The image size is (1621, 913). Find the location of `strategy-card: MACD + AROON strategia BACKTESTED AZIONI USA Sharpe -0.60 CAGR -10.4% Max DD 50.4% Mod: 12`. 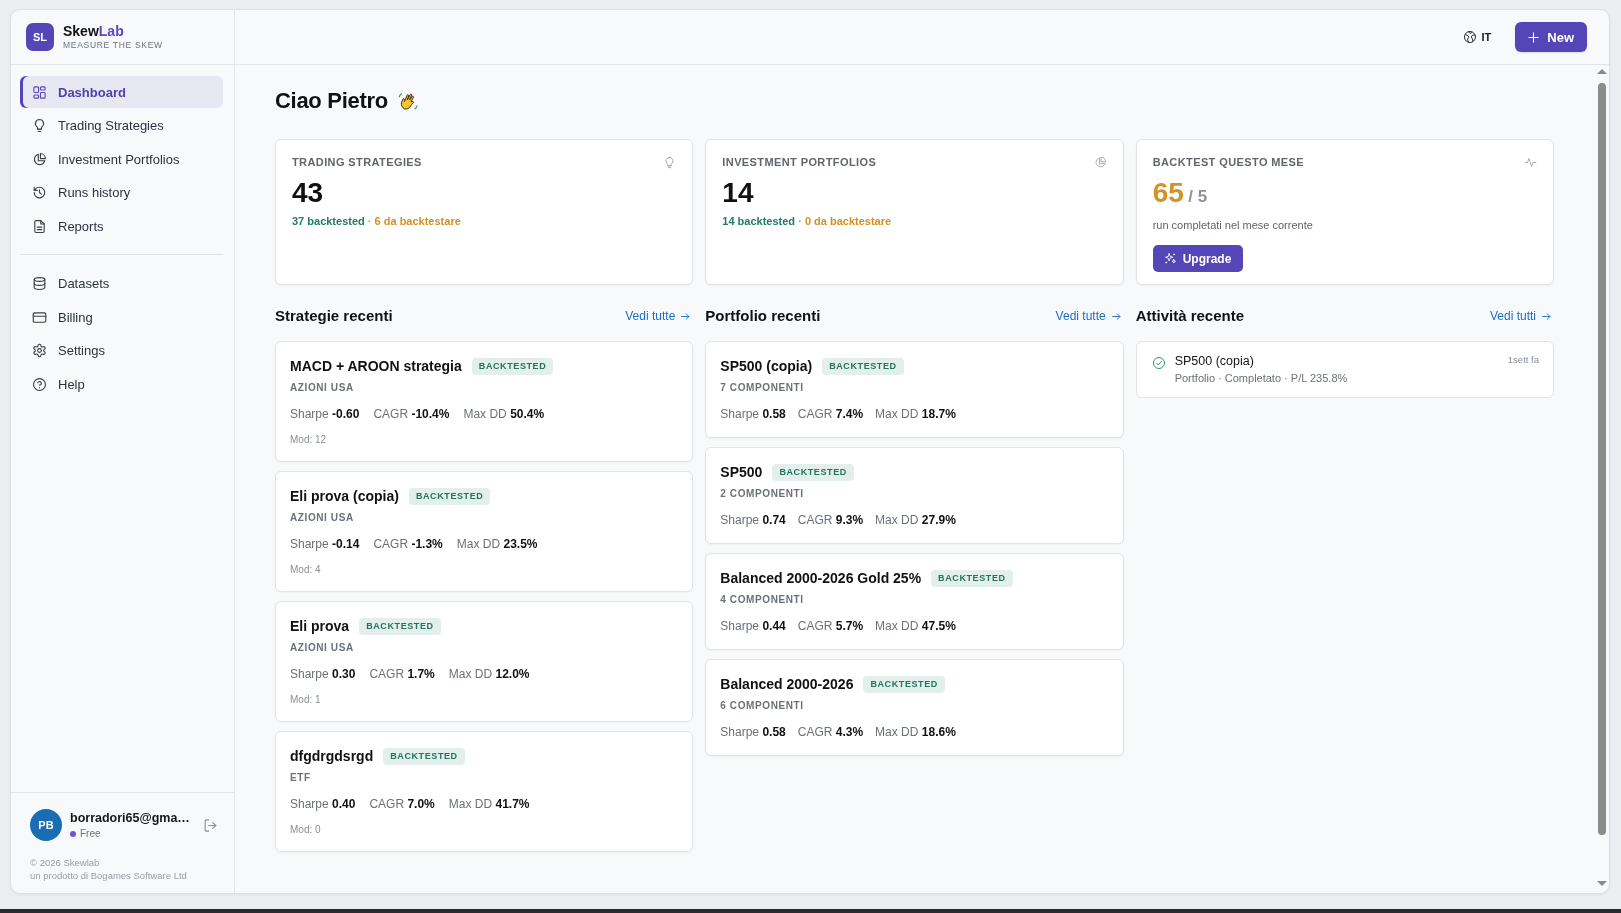

strategy-card: MACD + AROON strategia BACKTESTED AZIONI USA Sharpe -0.60 CAGR -10.4% Max DD 50.4% Mod: 12 is located at coordinates (484, 401).